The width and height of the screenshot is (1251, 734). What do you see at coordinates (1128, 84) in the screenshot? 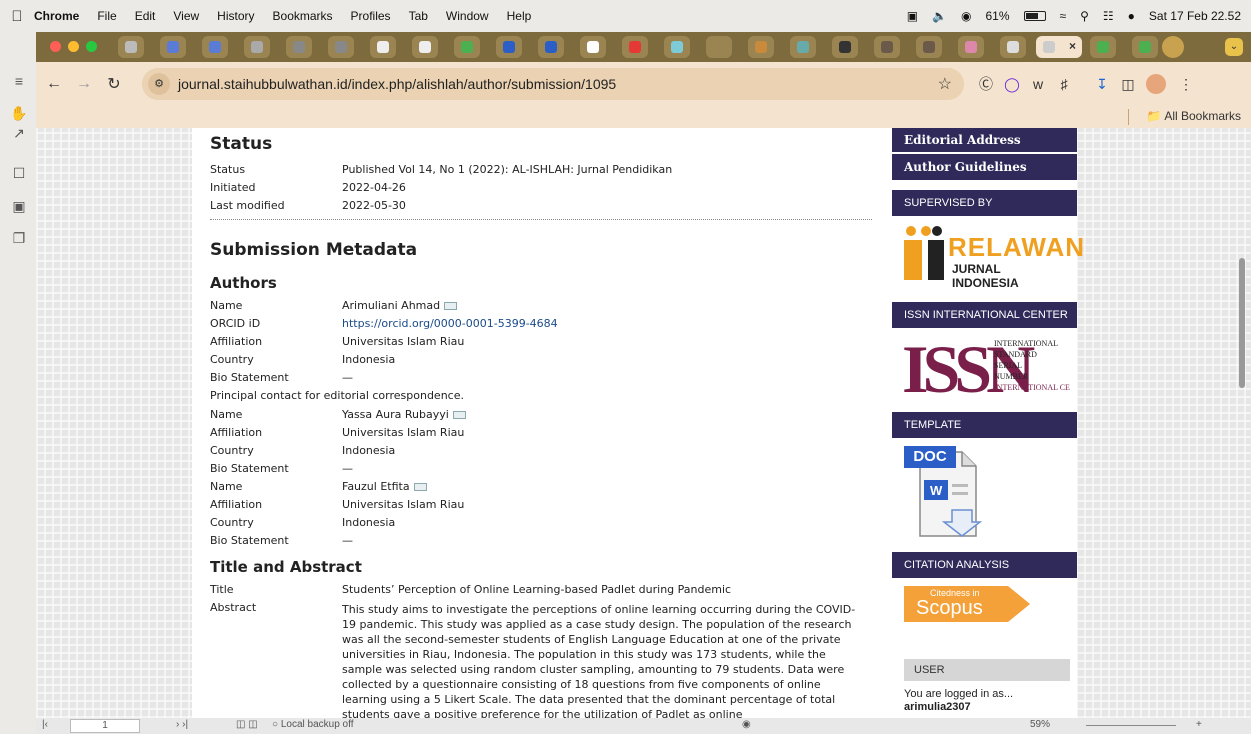
I see `side-panel-icon: ◫` at bounding box center [1128, 84].